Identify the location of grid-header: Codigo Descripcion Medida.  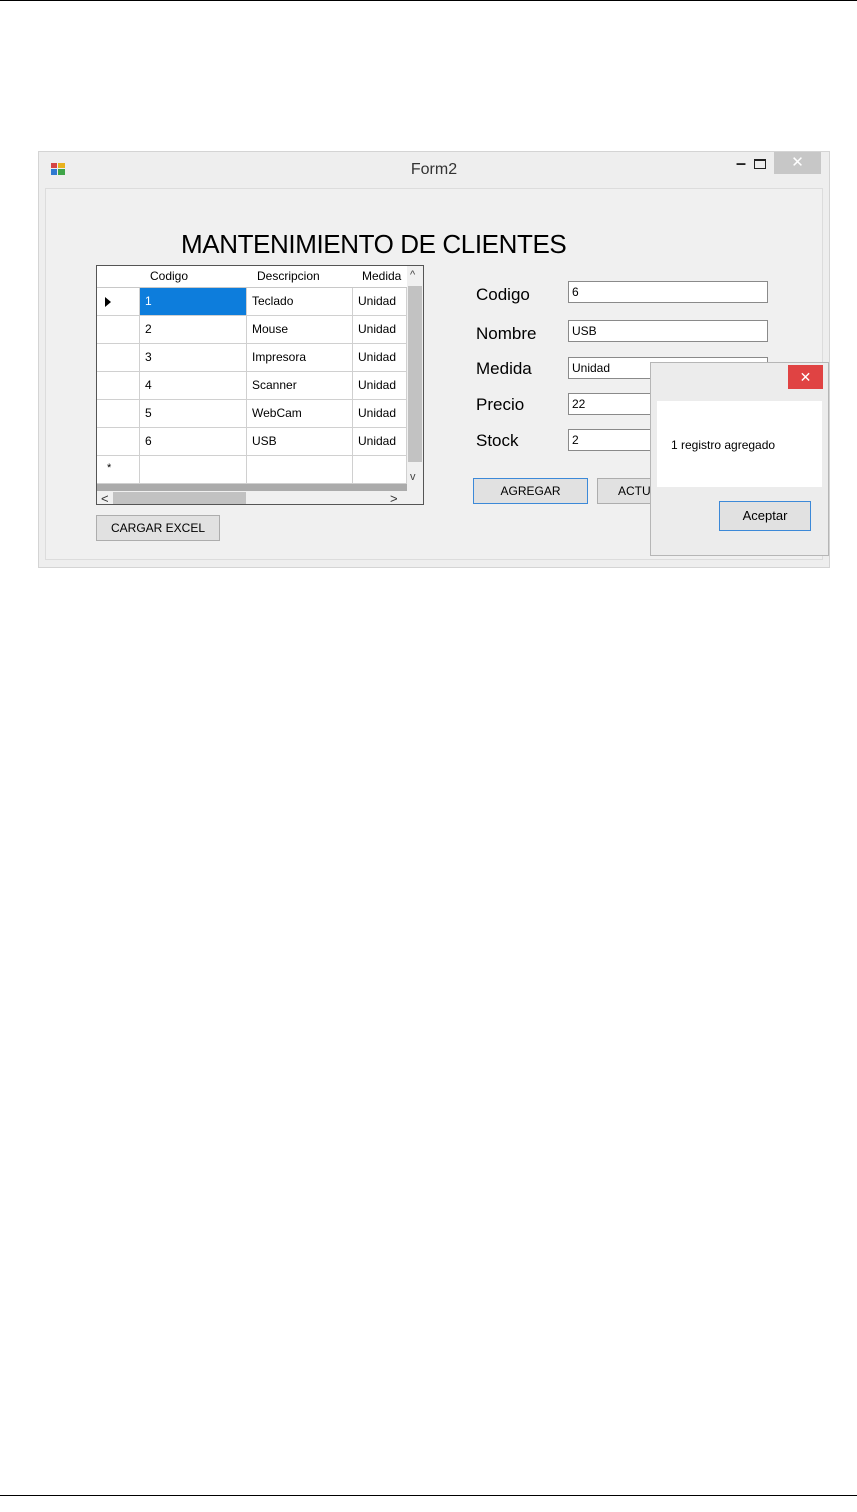
(252, 277).